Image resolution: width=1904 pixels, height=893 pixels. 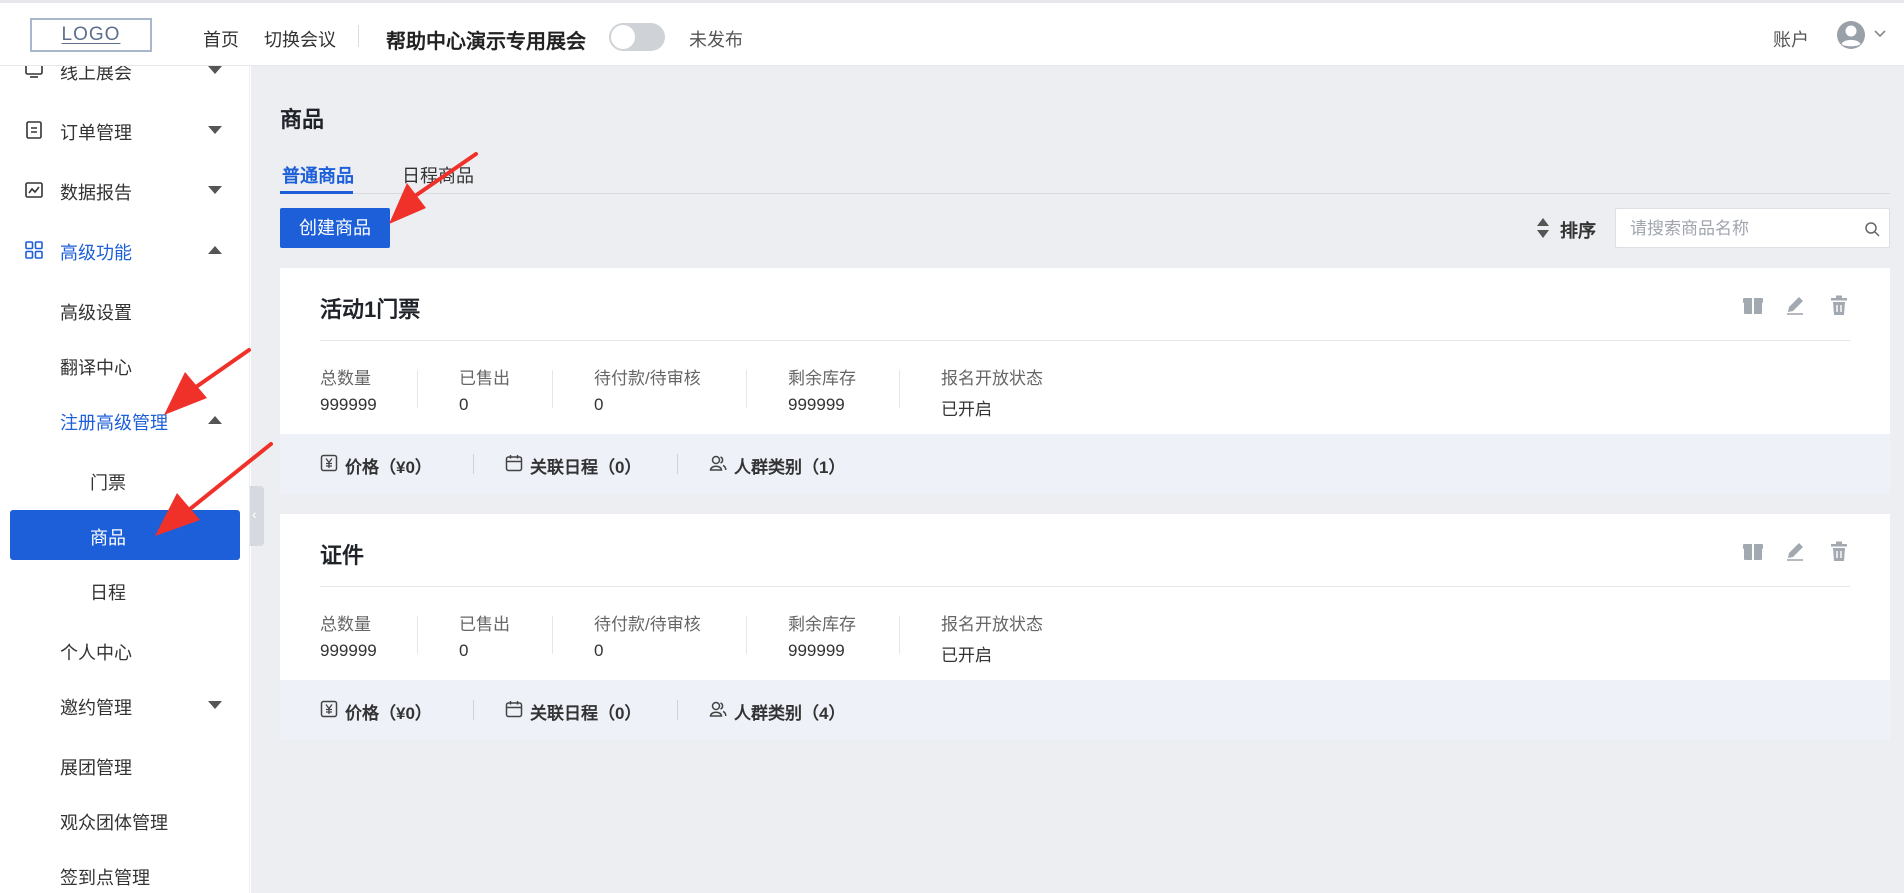 I want to click on product-name: 活动1门票, so click(x=370, y=309).